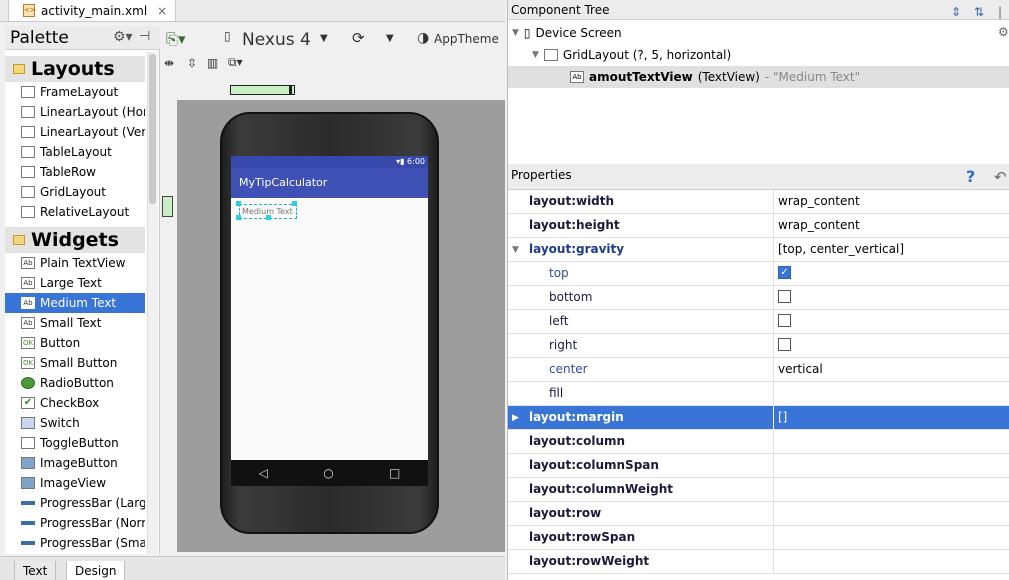 This screenshot has width=1009, height=580. Describe the element at coordinates (75, 212) in the screenshot. I see `palette-item-relativelayout: RelativeLayout` at that location.